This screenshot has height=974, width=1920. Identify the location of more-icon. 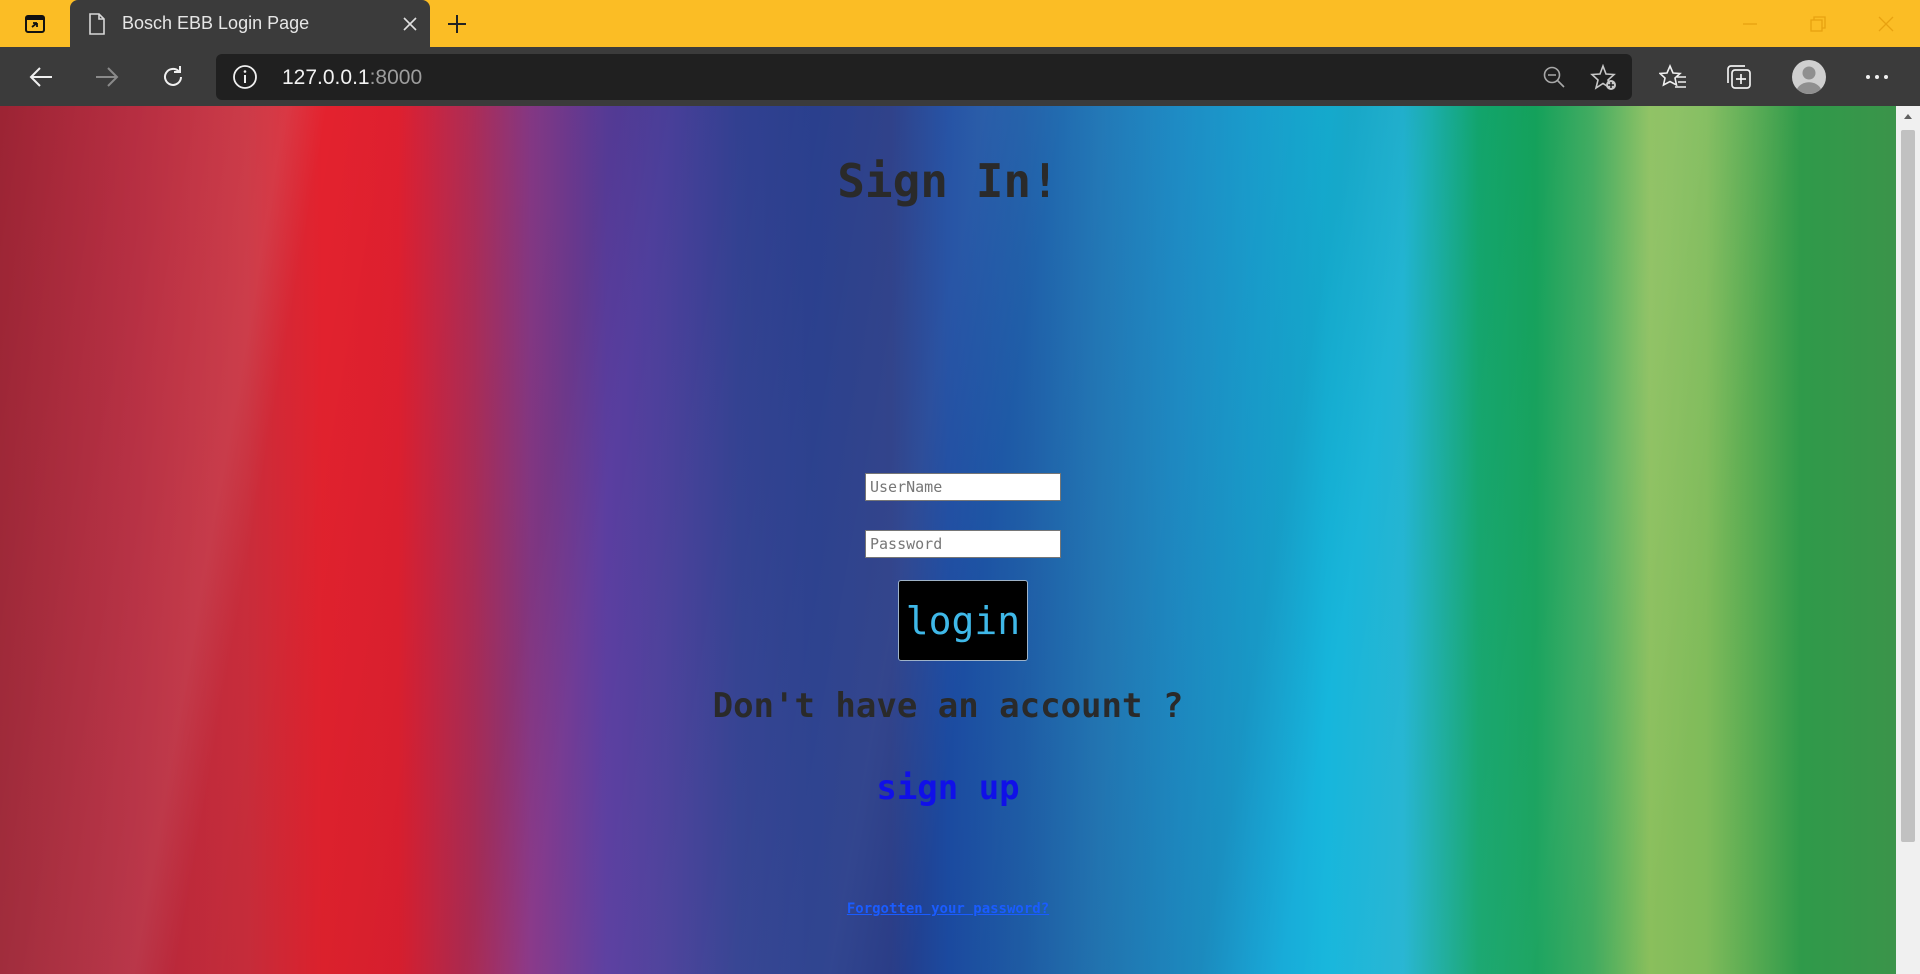
(1877, 77).